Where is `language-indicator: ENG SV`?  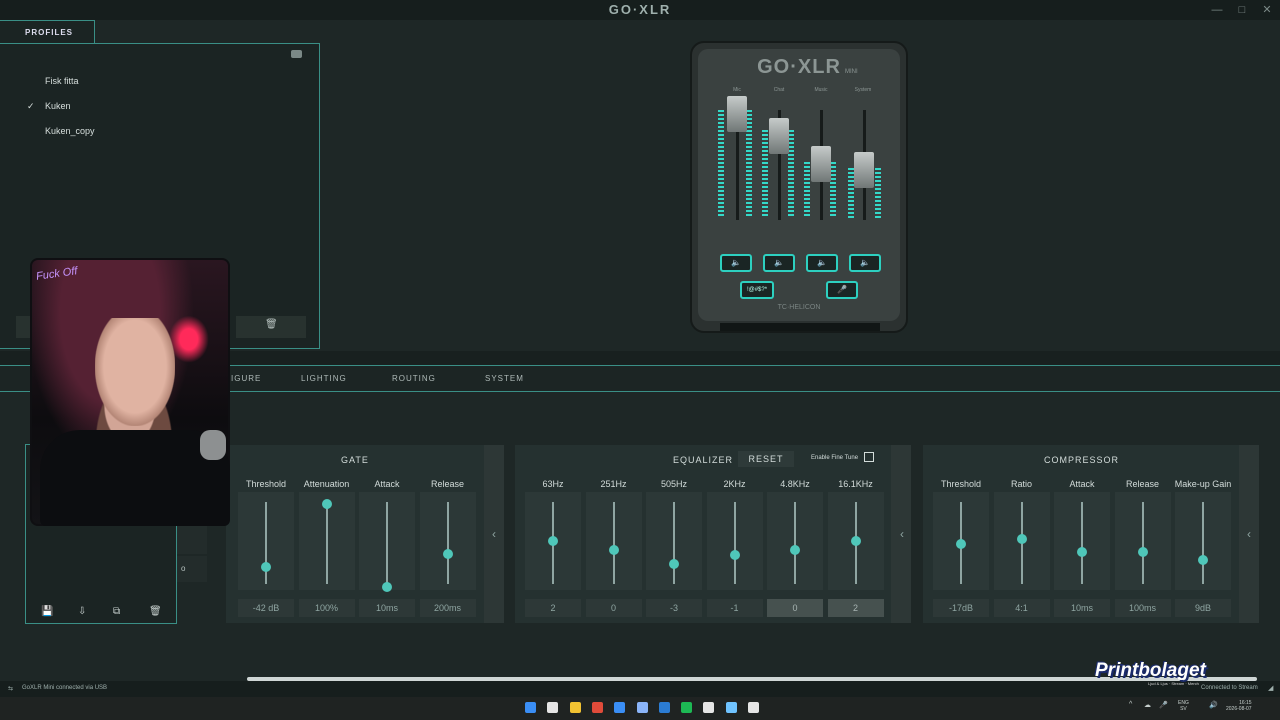
language-indicator: ENG SV is located at coordinates (1183, 706).